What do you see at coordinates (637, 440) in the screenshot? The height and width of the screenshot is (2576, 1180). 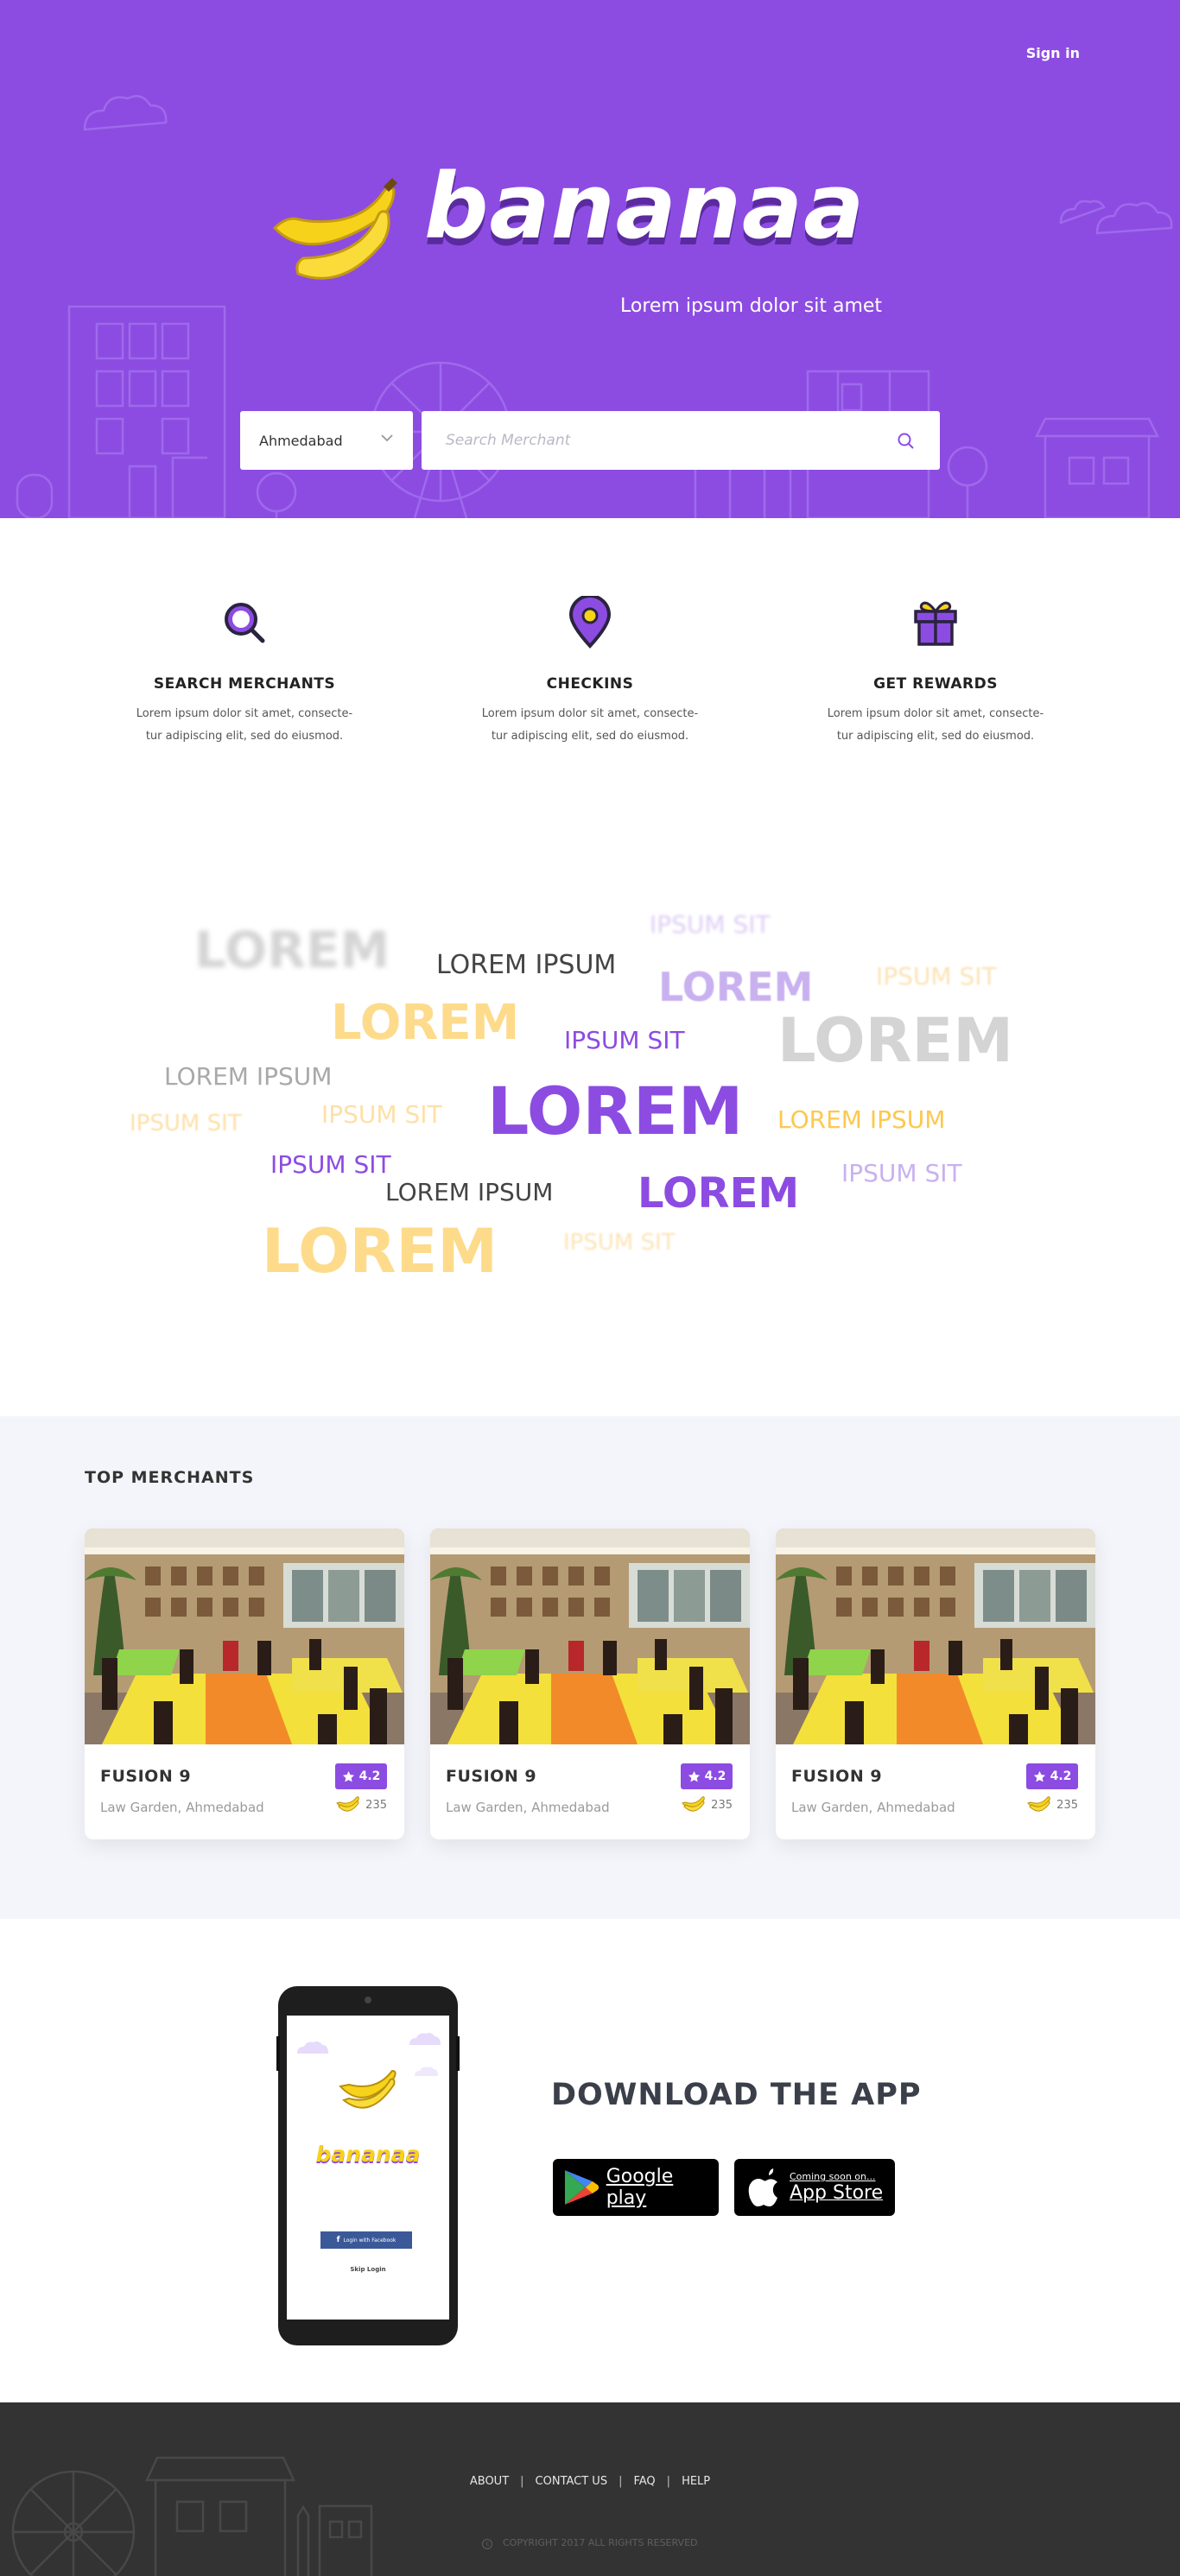 I see `merchant-search-input` at bounding box center [637, 440].